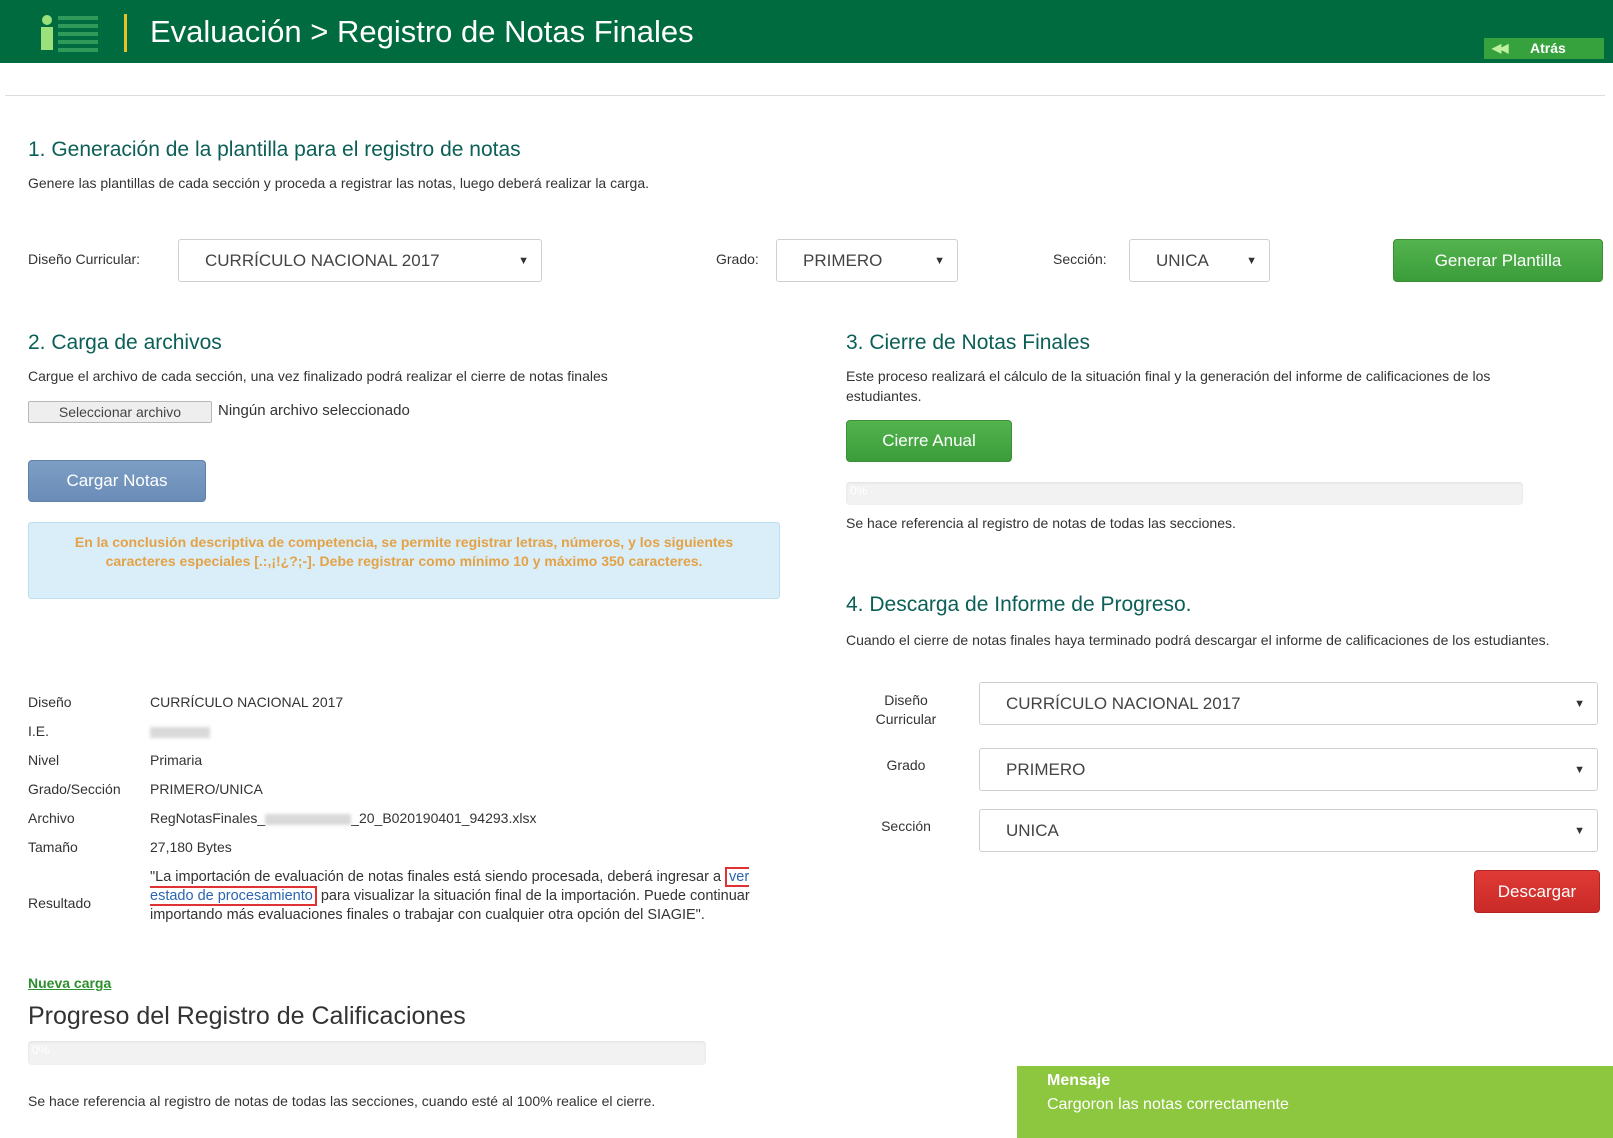 The image size is (1613, 1138). I want to click on list-icon, so click(69, 33).